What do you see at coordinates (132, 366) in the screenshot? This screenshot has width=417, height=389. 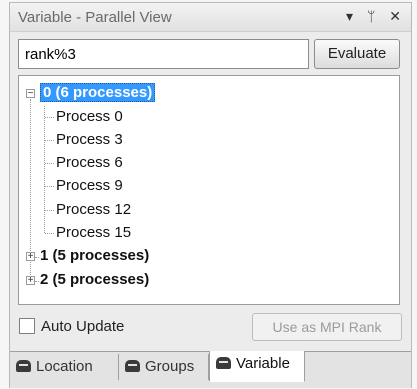 I see `groups-tab-icon` at bounding box center [132, 366].